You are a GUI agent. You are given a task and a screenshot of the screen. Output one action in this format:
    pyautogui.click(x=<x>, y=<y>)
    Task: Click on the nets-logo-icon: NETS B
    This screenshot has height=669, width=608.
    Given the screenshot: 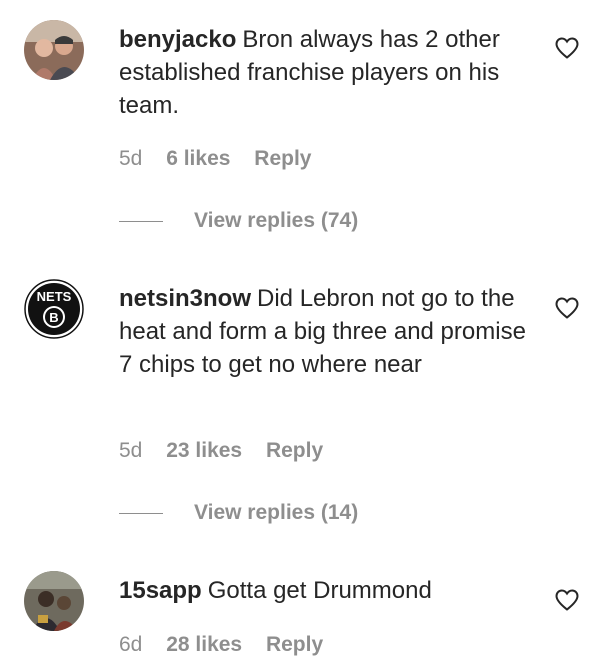 What is the action you would take?
    pyautogui.click(x=54, y=309)
    